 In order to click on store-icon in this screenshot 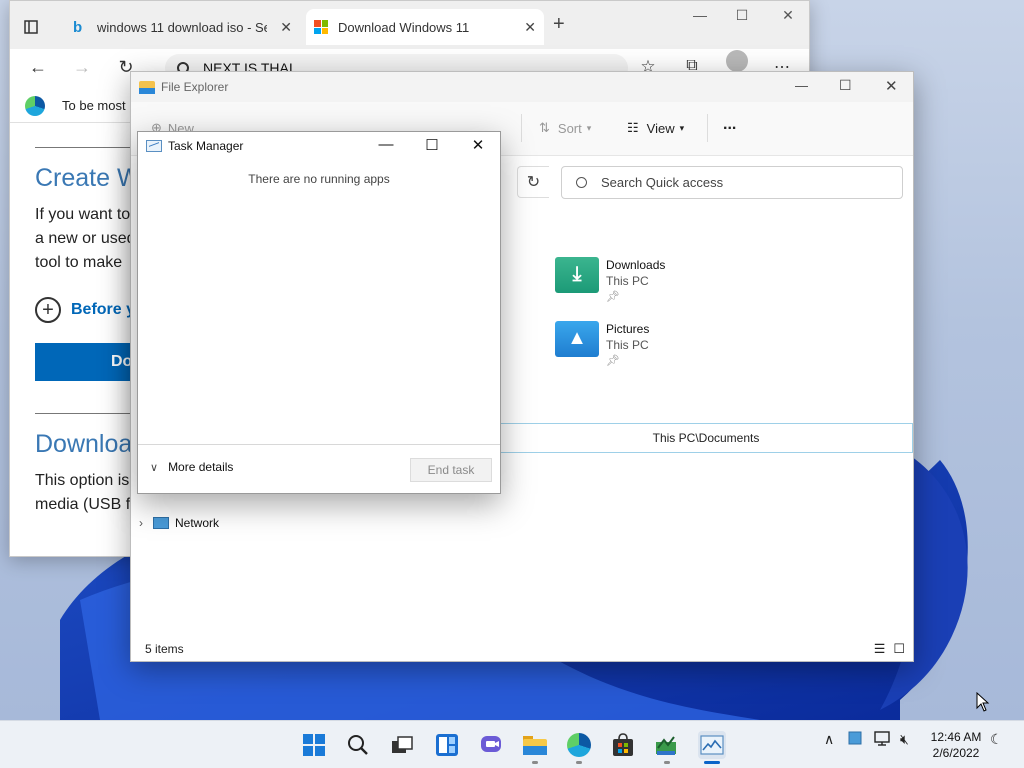, I will do `click(623, 744)`.